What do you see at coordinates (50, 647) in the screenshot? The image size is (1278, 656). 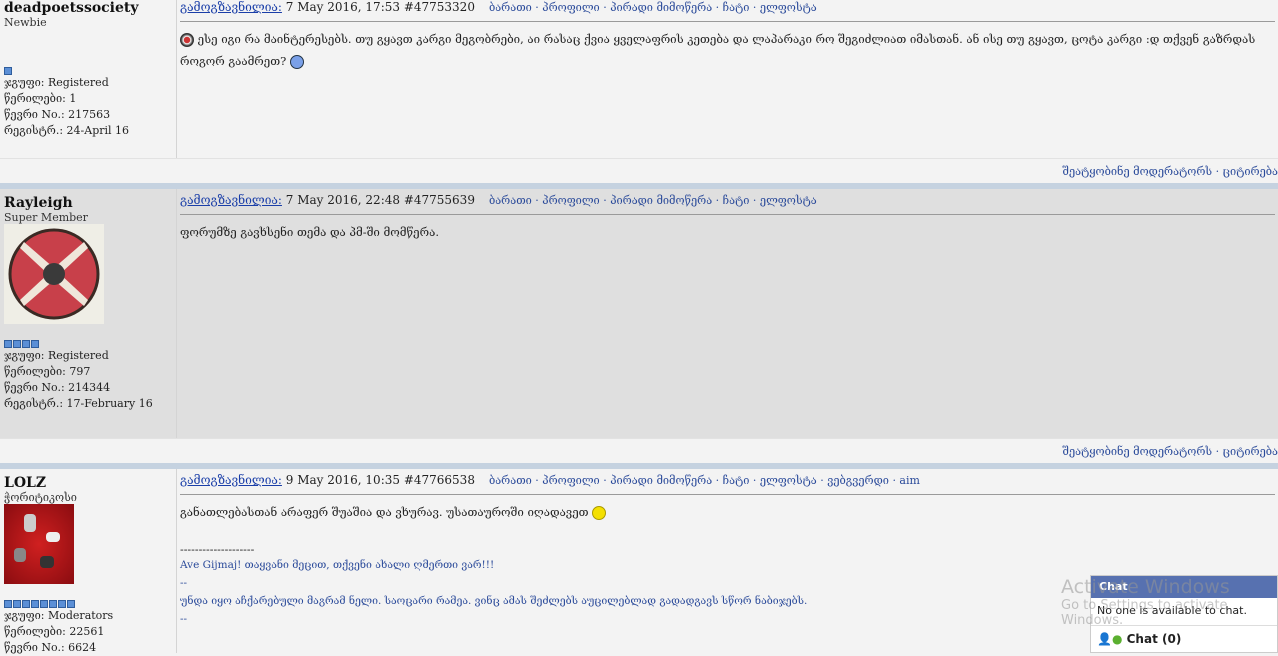 I see `member-number: წევრი No.: 6624` at bounding box center [50, 647].